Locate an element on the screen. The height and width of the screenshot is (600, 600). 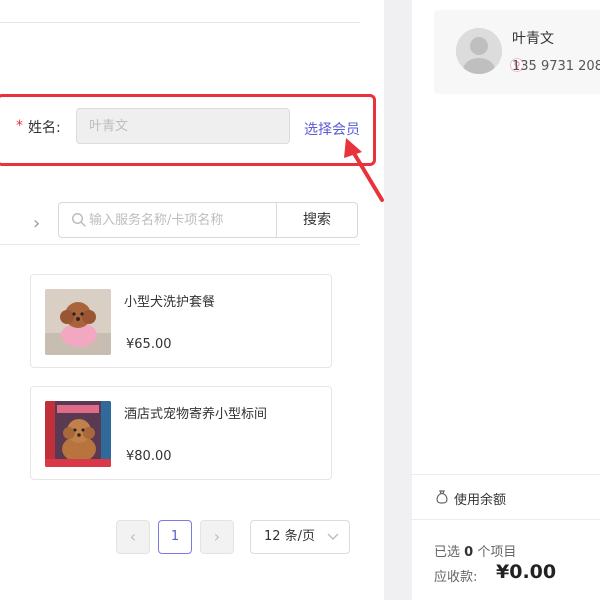
avatar is located at coordinates (479, 51).